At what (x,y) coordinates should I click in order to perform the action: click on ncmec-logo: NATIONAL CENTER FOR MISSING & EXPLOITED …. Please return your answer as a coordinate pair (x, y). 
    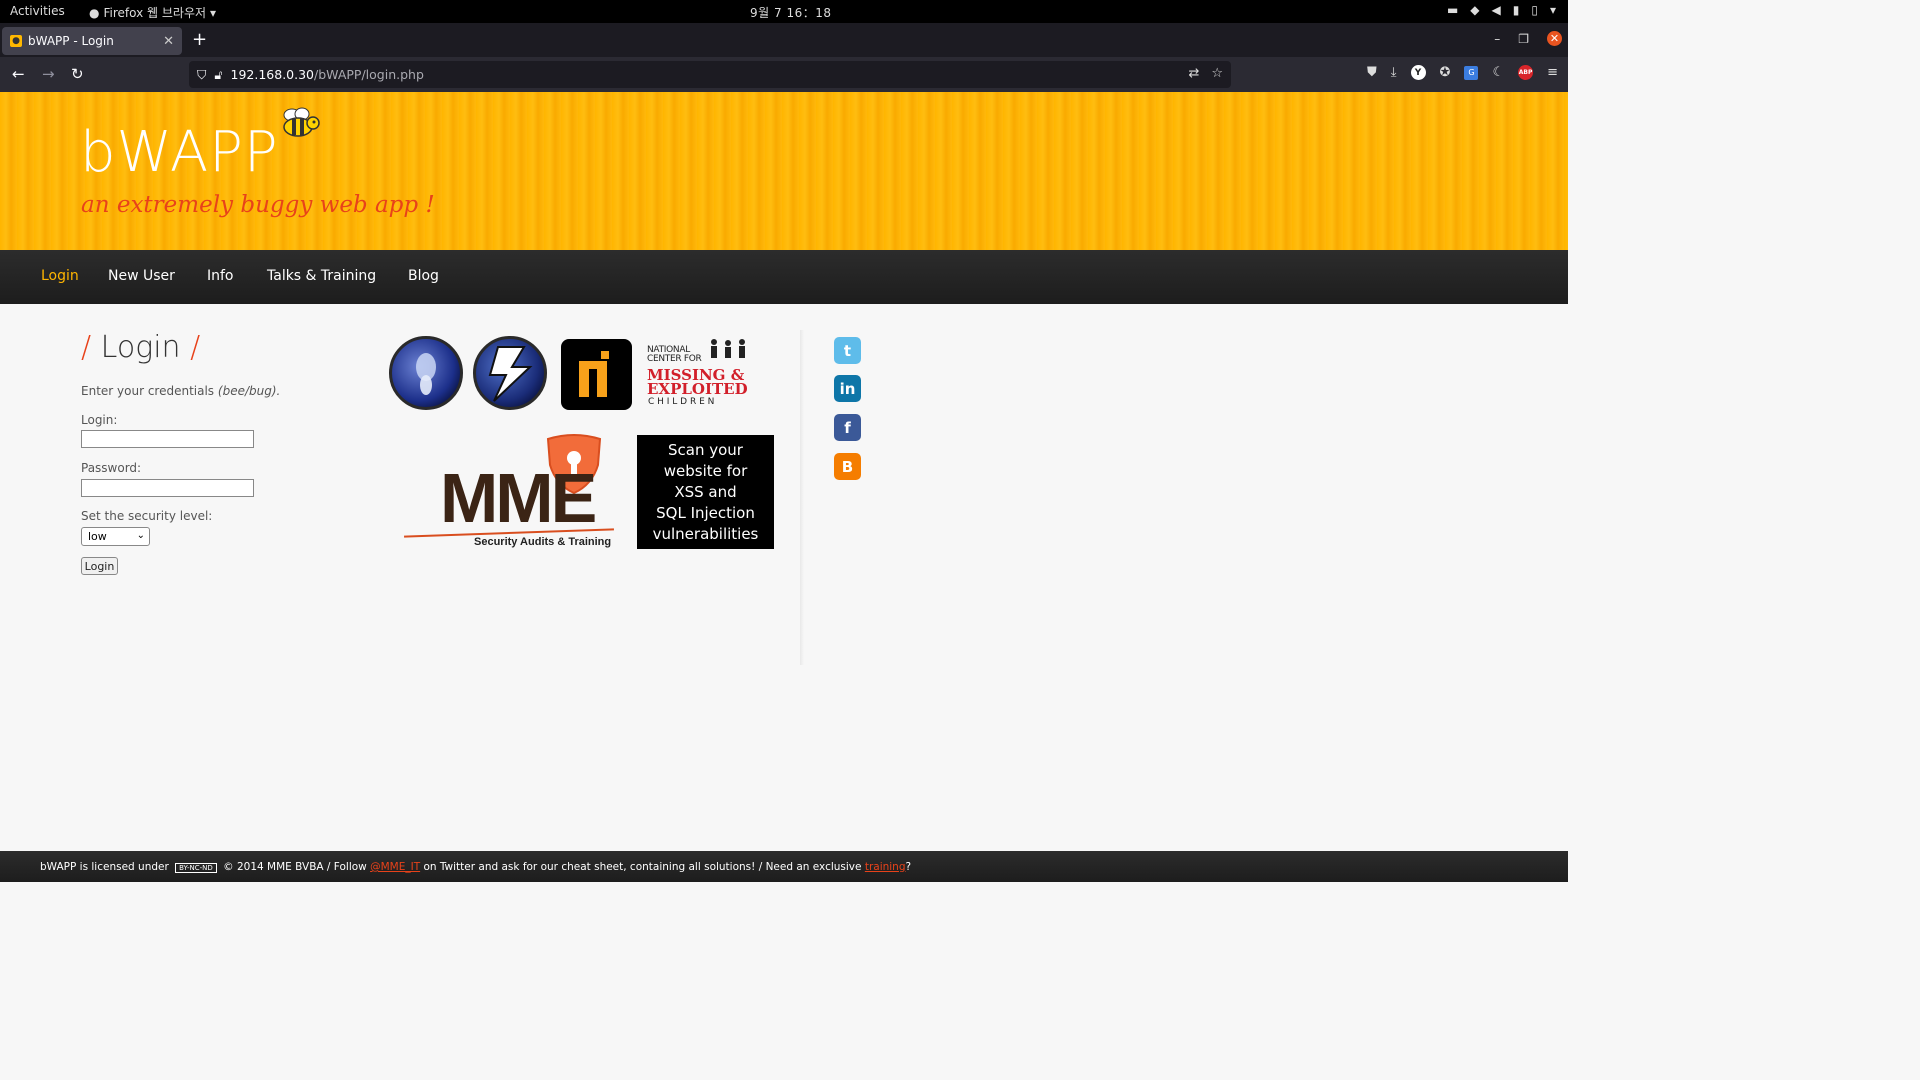
    Looking at the image, I should click on (706, 374).